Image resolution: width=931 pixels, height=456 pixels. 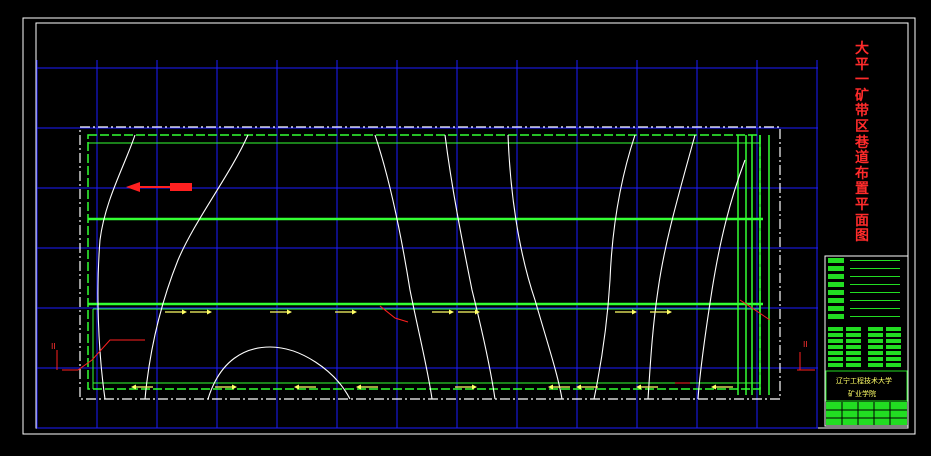 I want to click on section-mark-right: II, so click(x=805, y=344).